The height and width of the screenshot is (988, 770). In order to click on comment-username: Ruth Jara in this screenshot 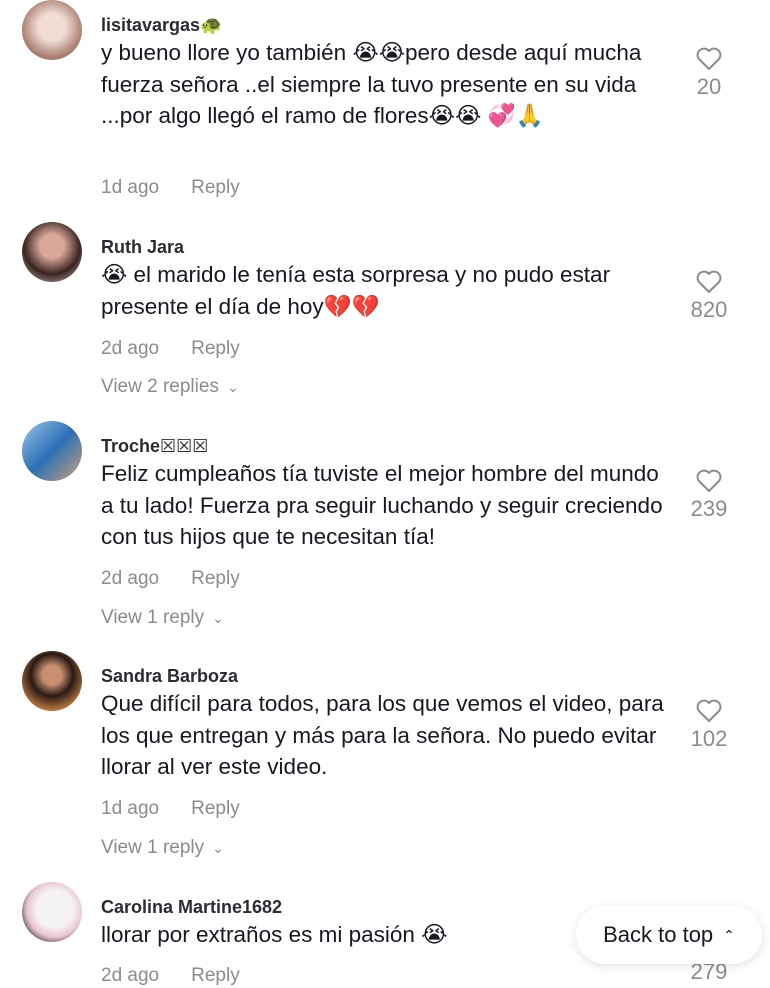, I will do `click(142, 247)`.